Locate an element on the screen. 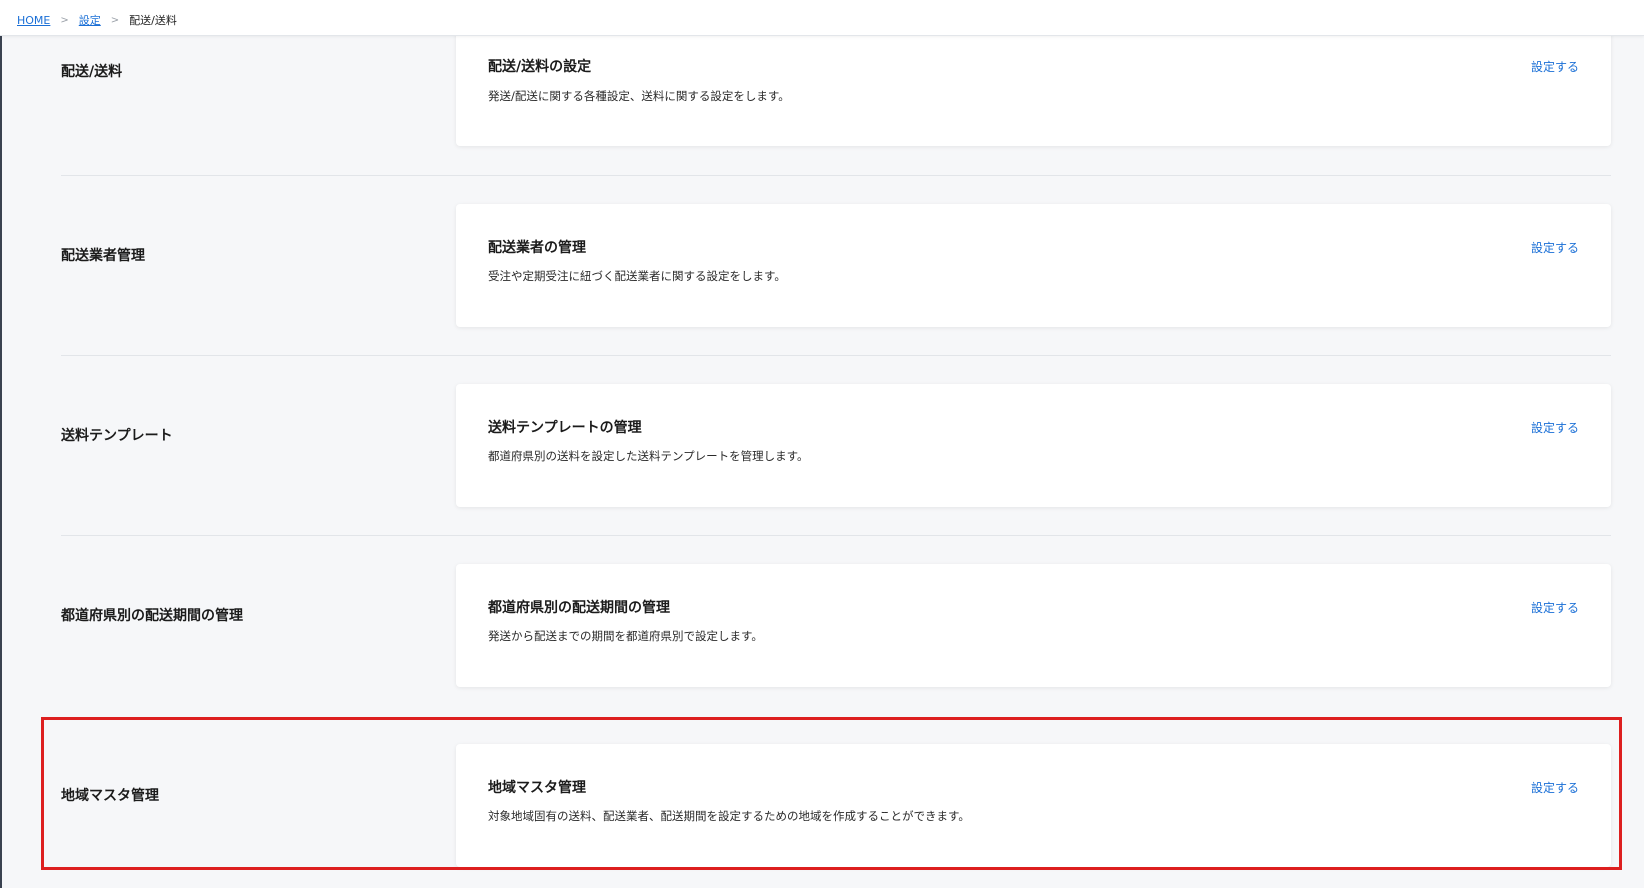  card-description: 都道府県別の送料を設定した送料テンプレートを管理します。 is located at coordinates (648, 456).